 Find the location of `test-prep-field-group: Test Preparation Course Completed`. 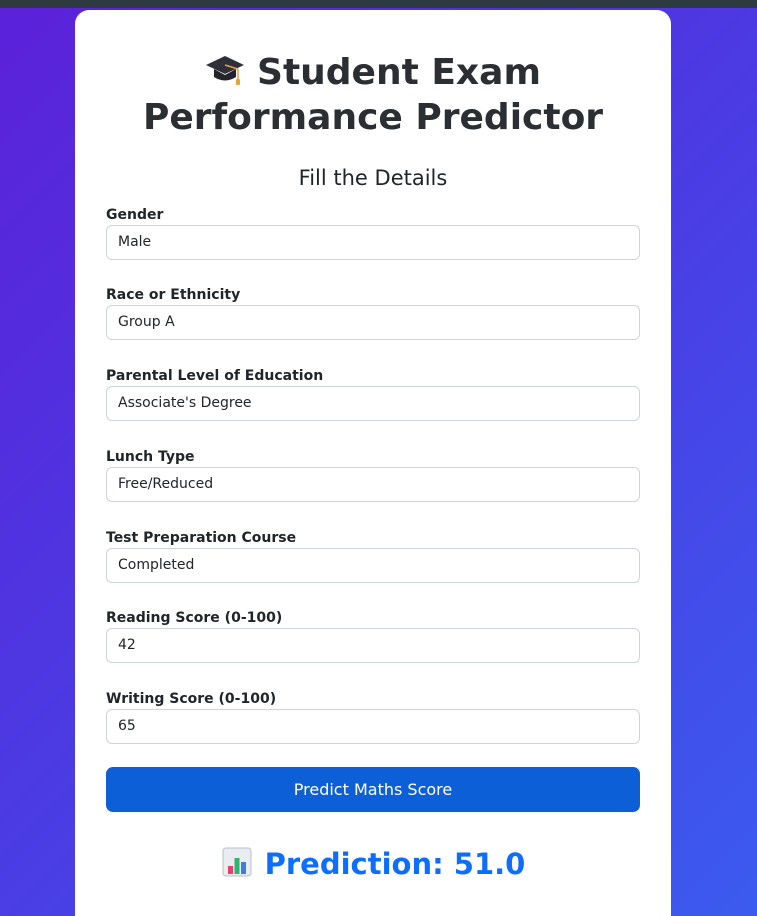

test-prep-field-group: Test Preparation Course Completed is located at coordinates (373, 555).